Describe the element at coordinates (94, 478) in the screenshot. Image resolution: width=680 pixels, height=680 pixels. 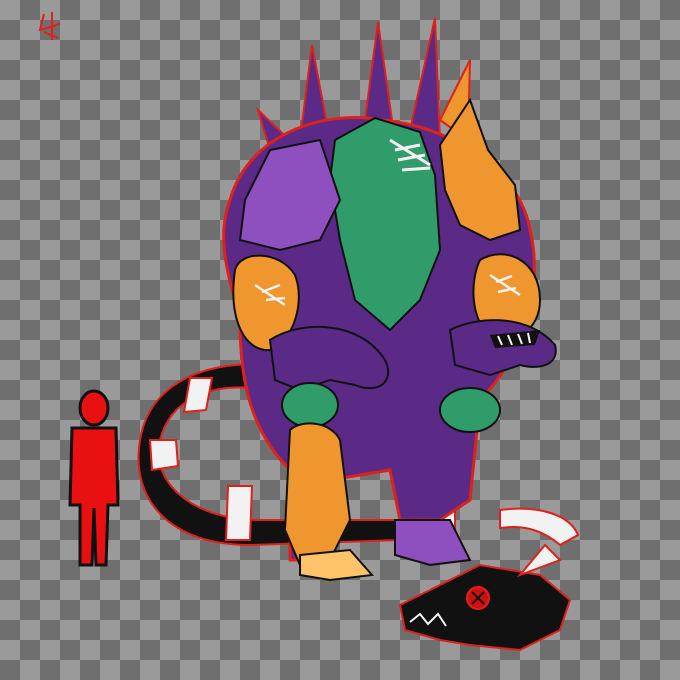
I see `red-human-silhouette` at that location.